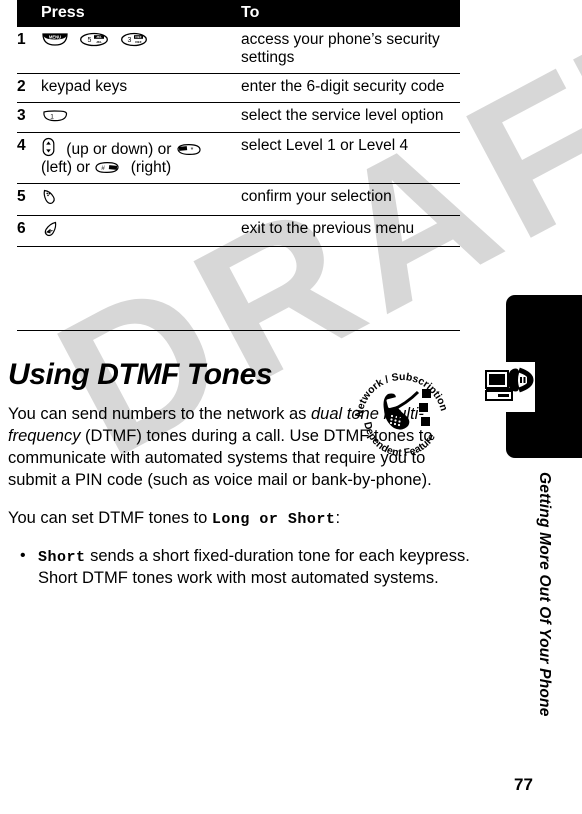  I want to click on column-header-to: To, so click(350, 13).